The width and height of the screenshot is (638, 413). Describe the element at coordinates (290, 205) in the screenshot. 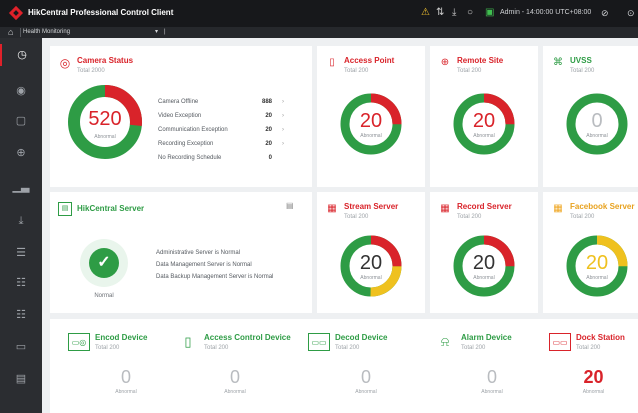

I see `server-detail-icon: ▤` at that location.